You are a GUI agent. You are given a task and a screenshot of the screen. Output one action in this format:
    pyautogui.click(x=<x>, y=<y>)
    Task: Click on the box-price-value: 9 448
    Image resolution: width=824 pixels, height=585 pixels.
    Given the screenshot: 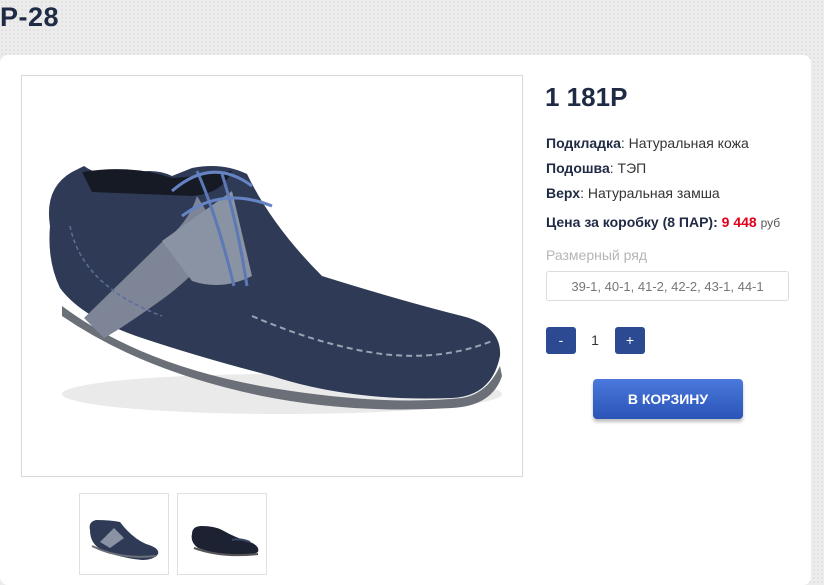 What is the action you would take?
    pyautogui.click(x=739, y=222)
    